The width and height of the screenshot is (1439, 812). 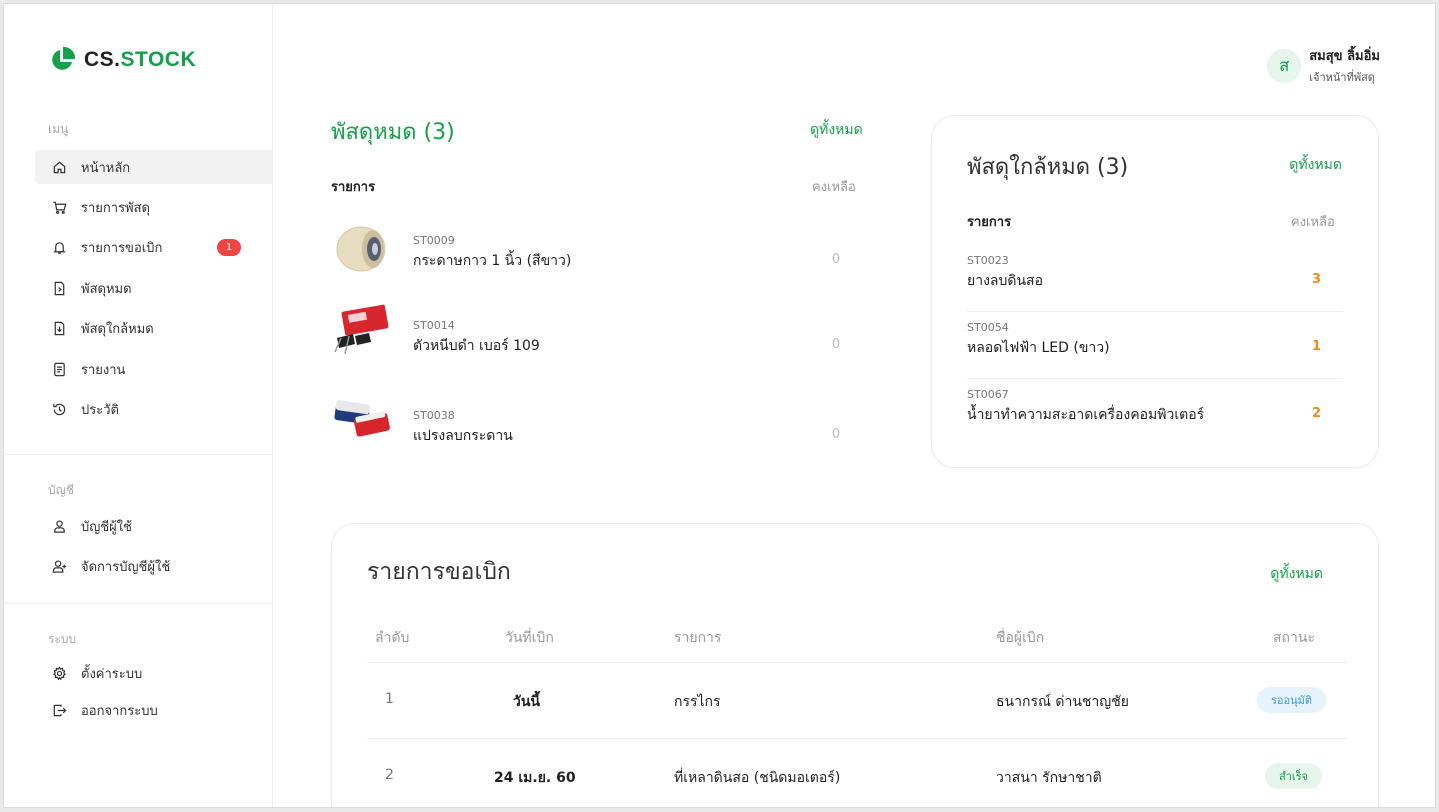 I want to click on item-remaining: 2, so click(x=1316, y=413).